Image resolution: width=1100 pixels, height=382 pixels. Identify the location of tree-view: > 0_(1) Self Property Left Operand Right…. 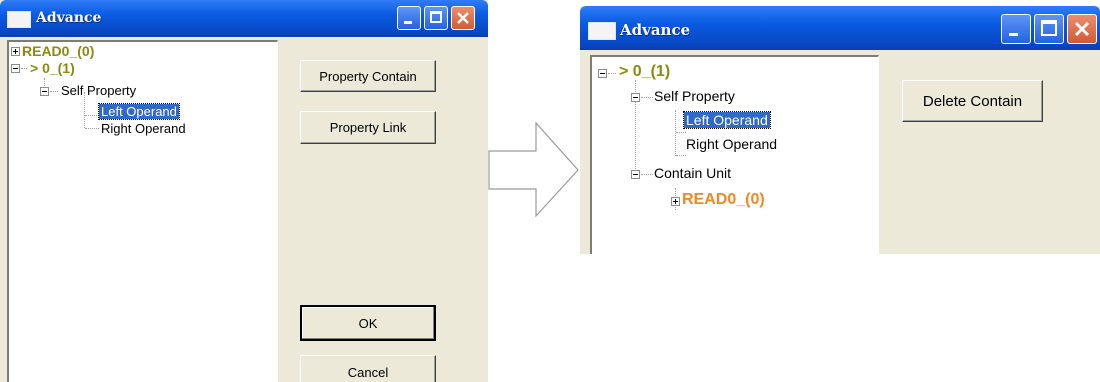
(734, 154).